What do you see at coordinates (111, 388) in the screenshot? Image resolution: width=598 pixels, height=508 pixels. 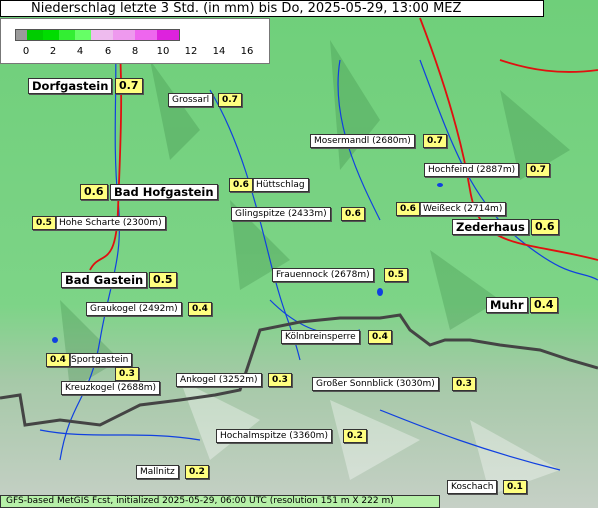 I see `place-name: Kreuzkogel (2688m)` at bounding box center [111, 388].